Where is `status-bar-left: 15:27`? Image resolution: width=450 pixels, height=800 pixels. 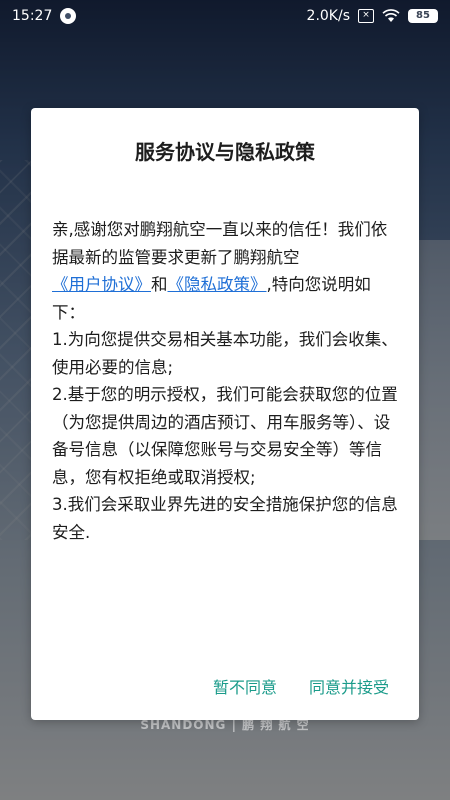
status-bar-left: 15:27 is located at coordinates (44, 16).